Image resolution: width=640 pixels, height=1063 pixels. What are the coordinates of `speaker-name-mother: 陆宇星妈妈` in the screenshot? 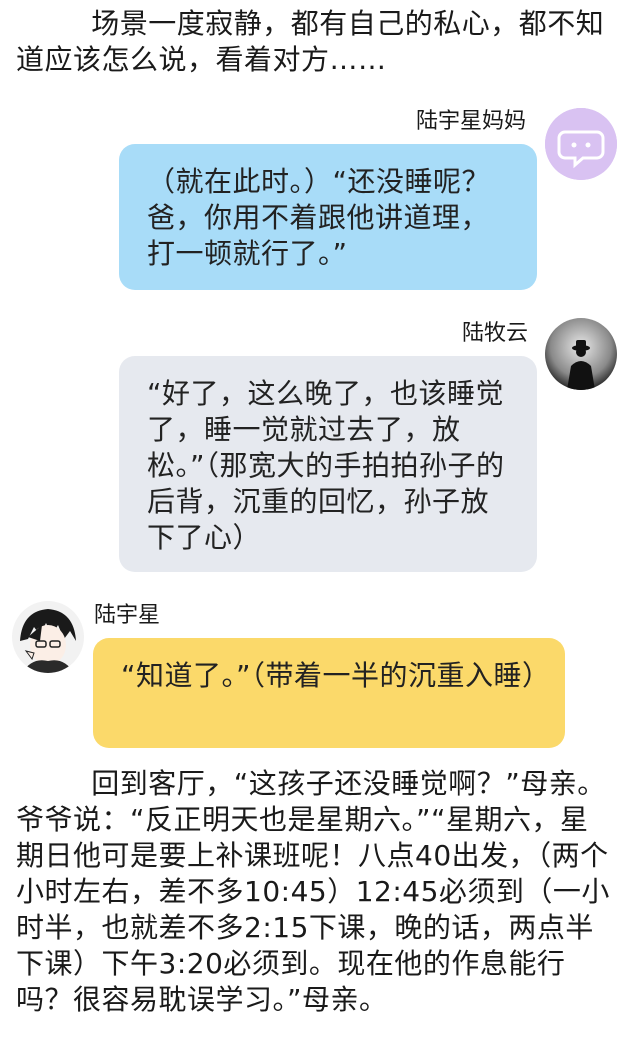 It's located at (471, 121).